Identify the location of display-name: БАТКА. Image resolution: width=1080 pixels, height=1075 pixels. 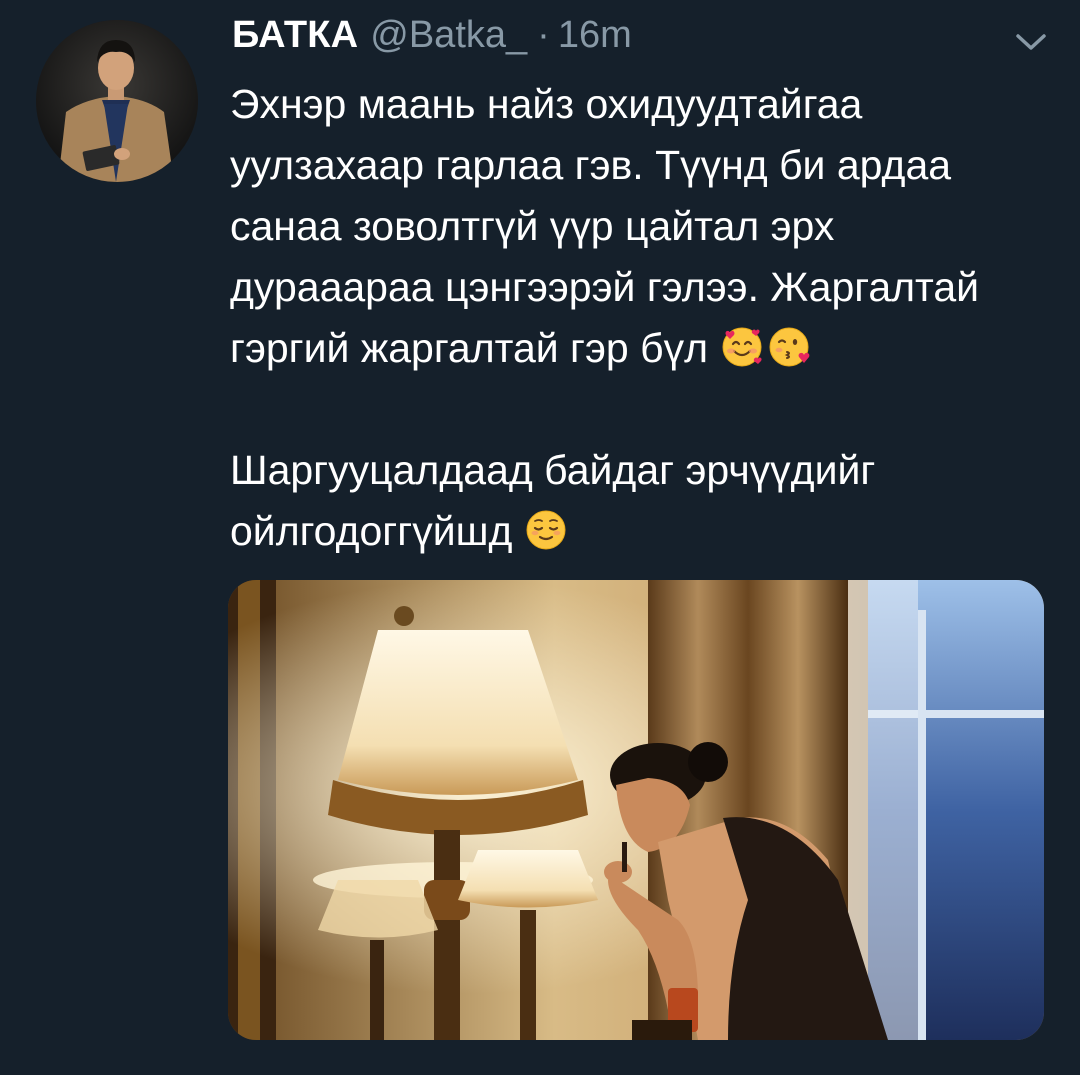
(295, 35).